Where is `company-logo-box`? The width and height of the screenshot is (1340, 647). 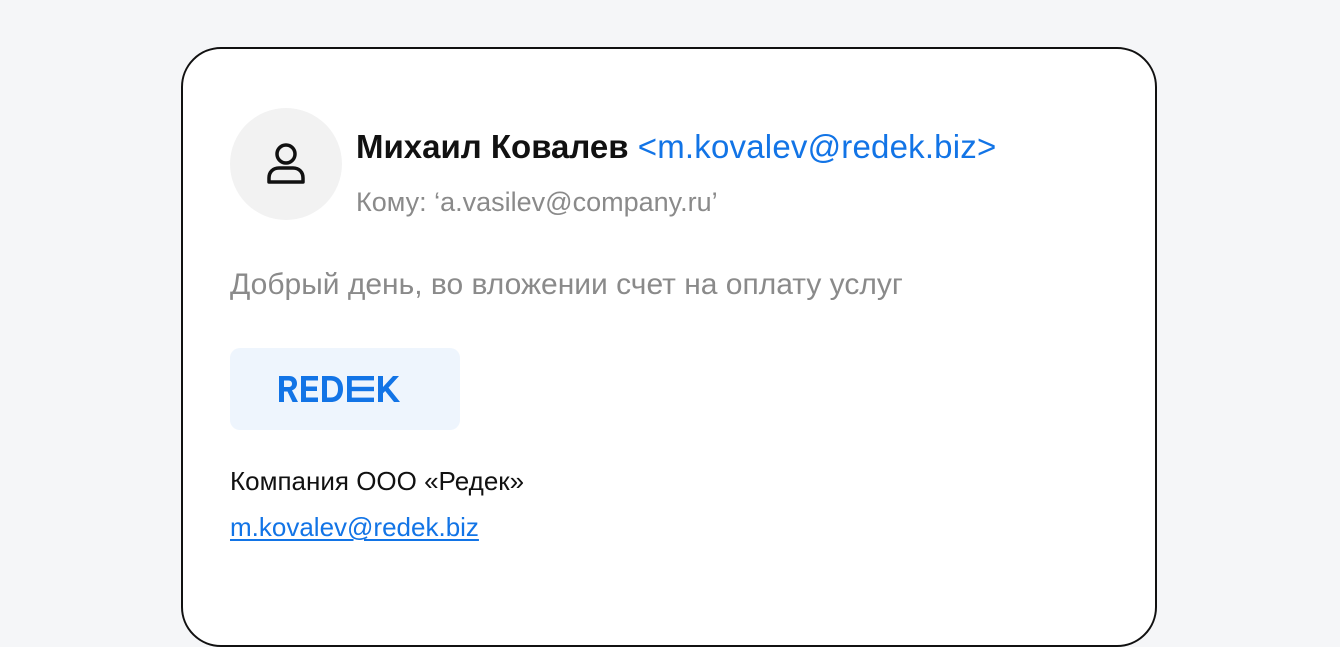 company-logo-box is located at coordinates (345, 389).